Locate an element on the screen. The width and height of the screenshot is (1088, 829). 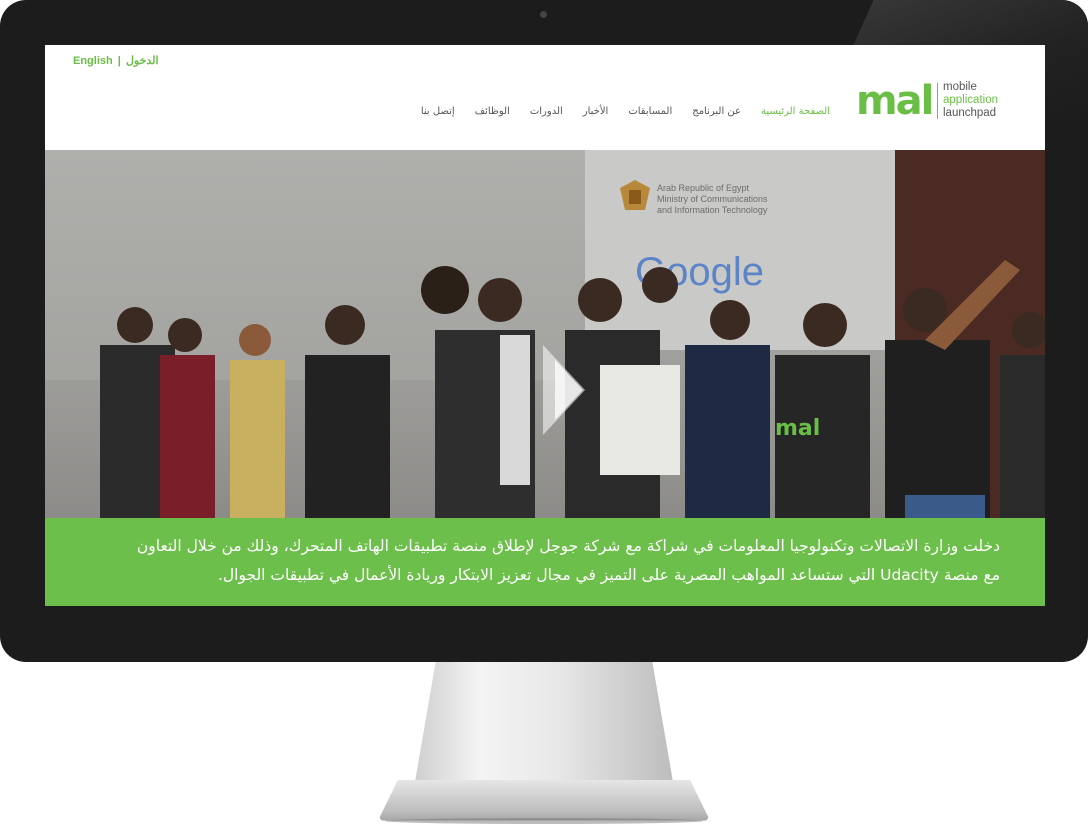
camera-icon is located at coordinates (543, 14).